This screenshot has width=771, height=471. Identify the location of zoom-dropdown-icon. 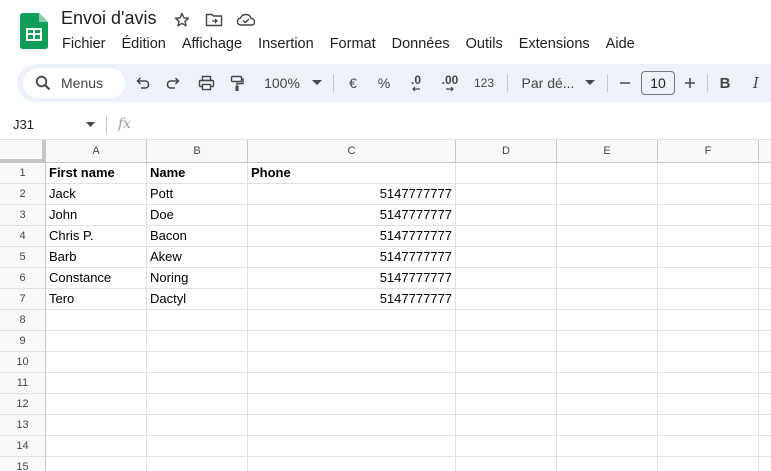
(317, 83).